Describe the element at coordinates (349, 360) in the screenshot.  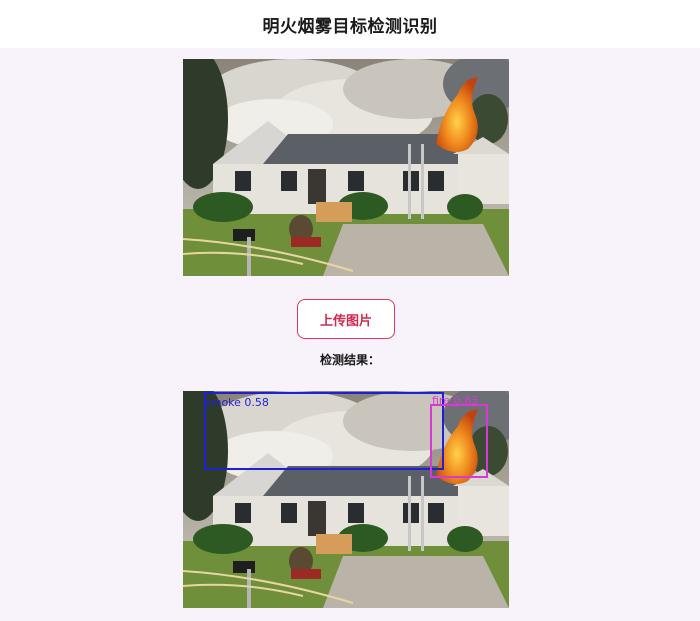
I see `detection-result-label: 检测结果：` at that location.